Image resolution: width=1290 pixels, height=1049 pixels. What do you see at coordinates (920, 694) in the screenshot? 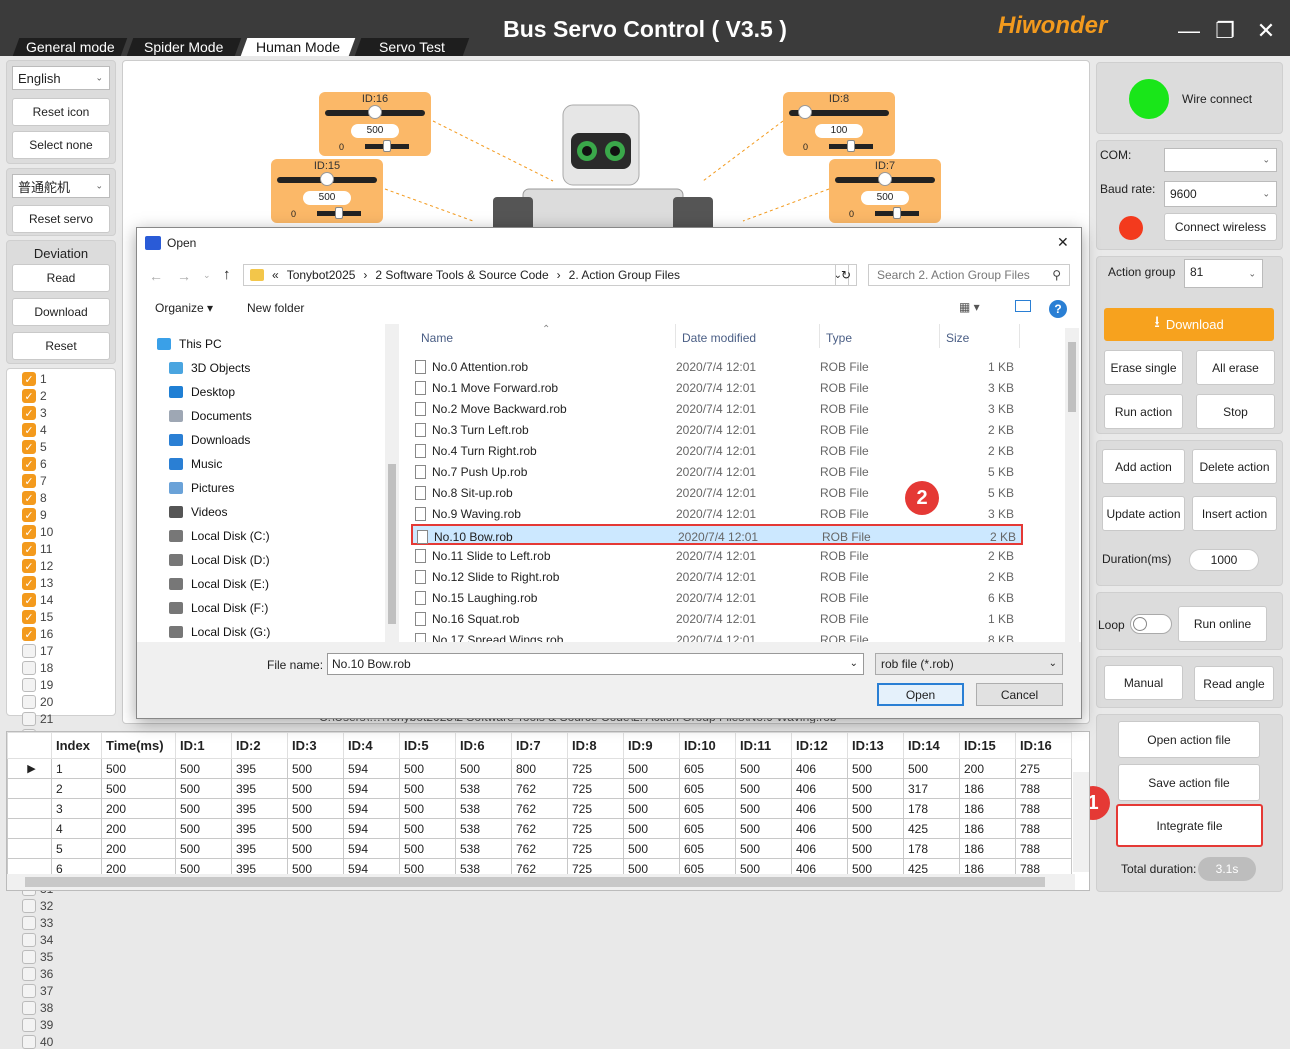
I see `open-button: Open` at bounding box center [920, 694].